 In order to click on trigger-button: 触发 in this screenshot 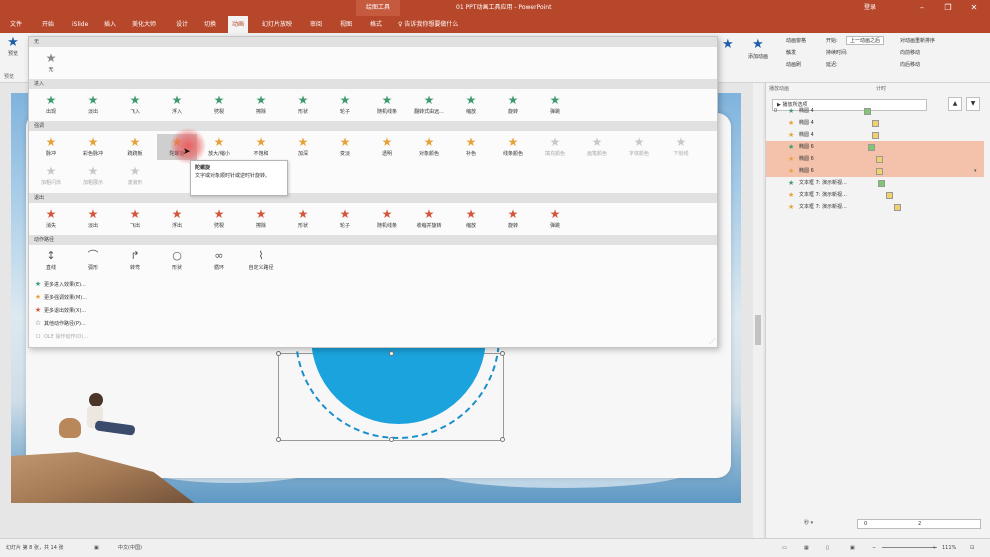, I will do `click(791, 52)`.